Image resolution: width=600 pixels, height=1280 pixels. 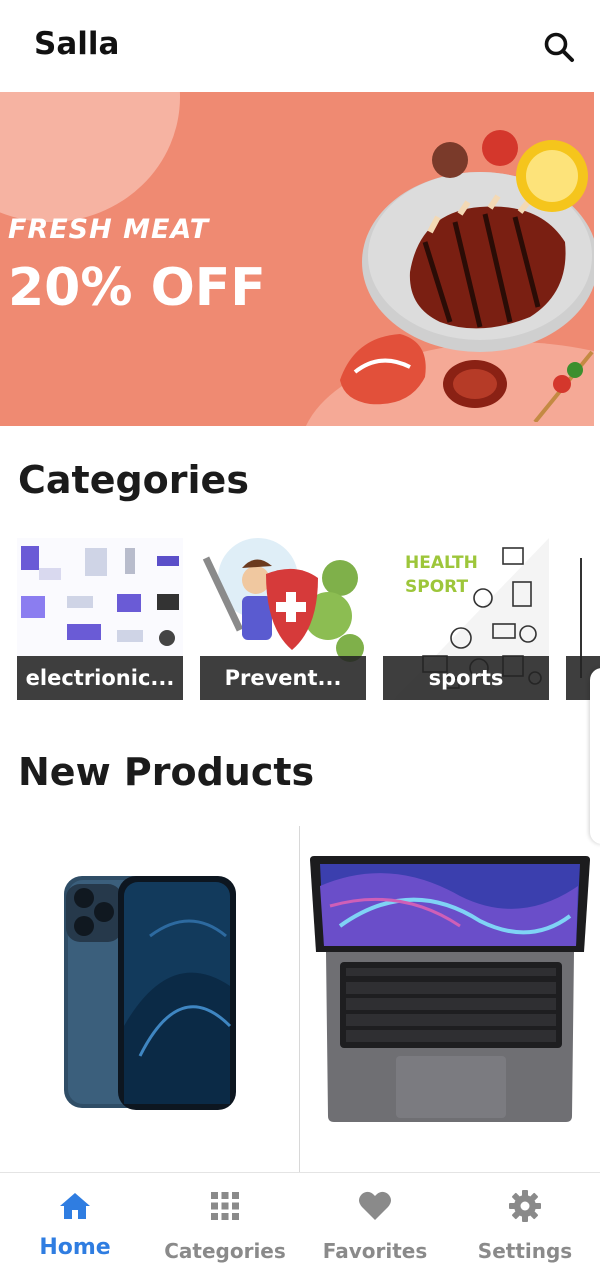 I want to click on banner-kicker: FRESH MEAT, so click(x=109, y=229).